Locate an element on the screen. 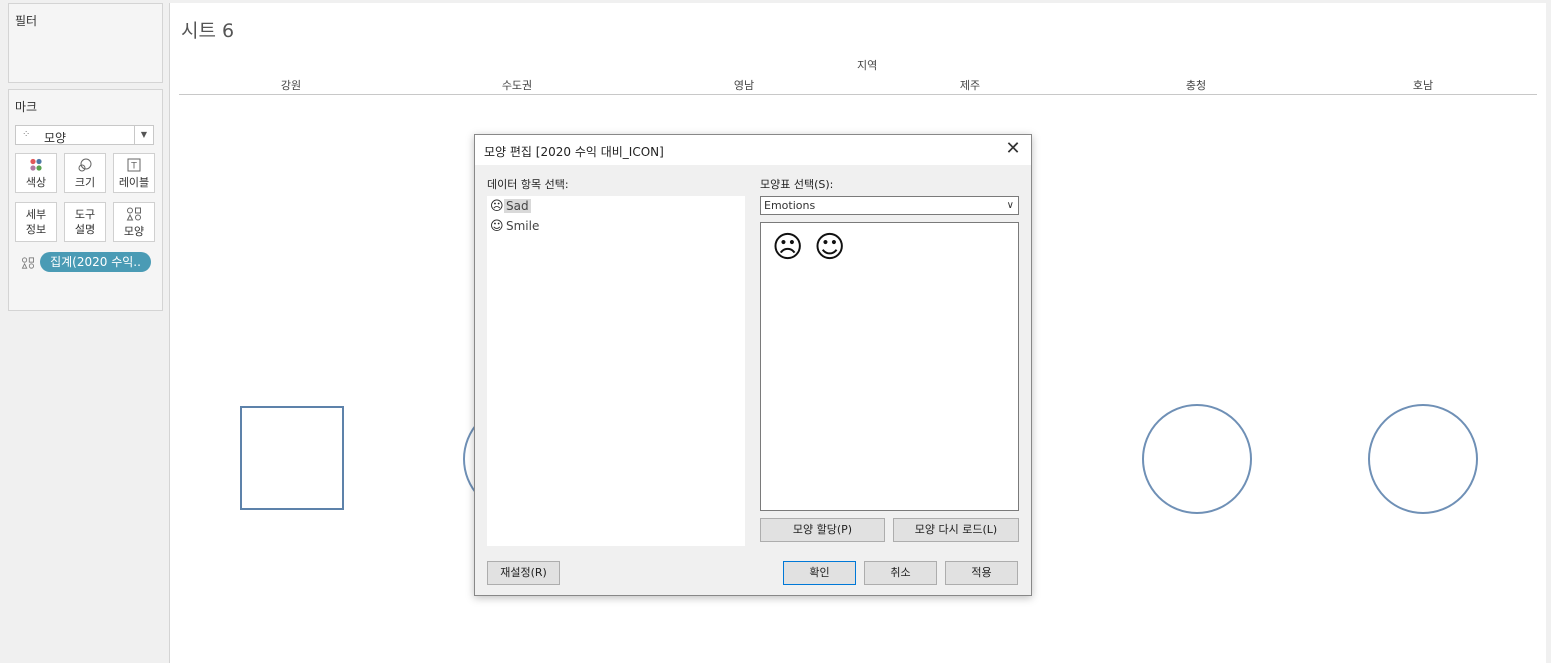 The image size is (1551, 663). mark-type-dropdown: ⁘ 모양 ▼ is located at coordinates (84, 135).